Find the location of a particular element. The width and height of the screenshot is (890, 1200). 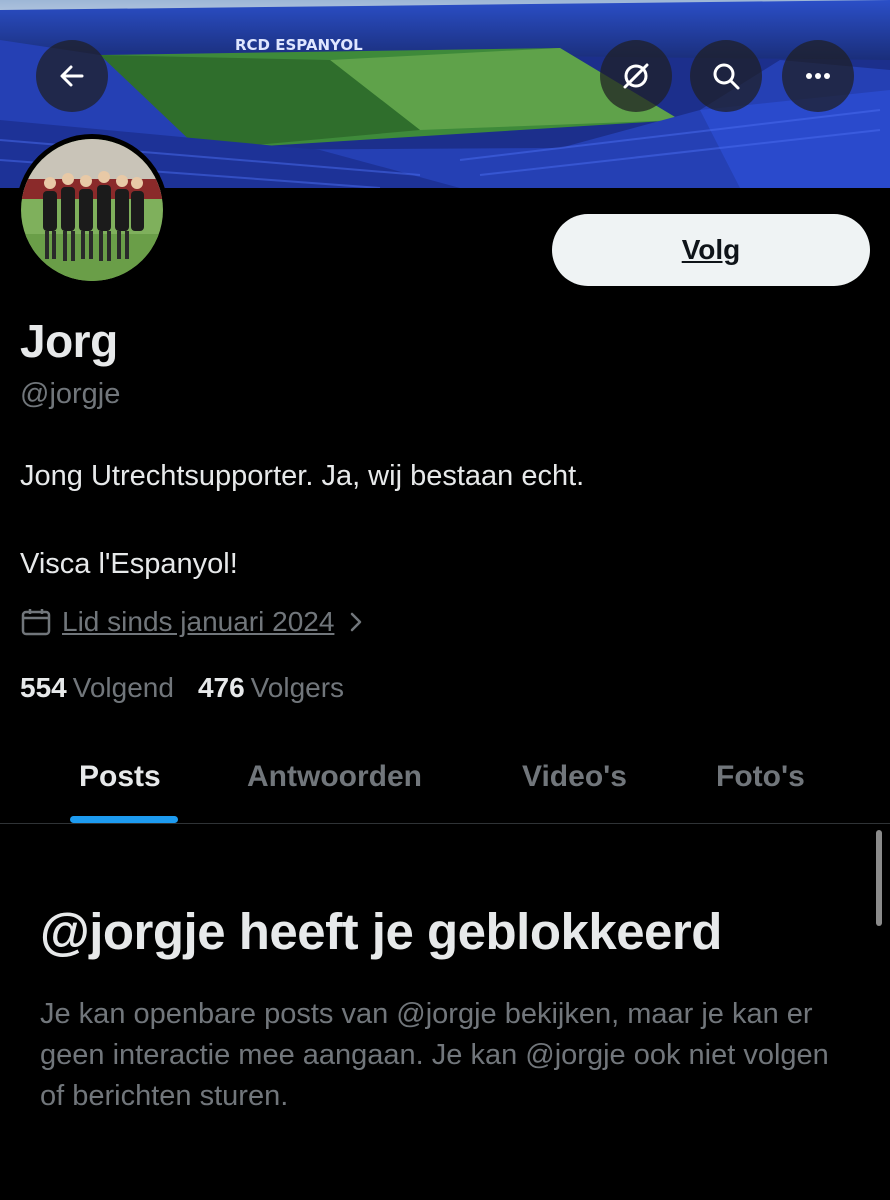

tab-videos: Video's is located at coordinates (574, 777).